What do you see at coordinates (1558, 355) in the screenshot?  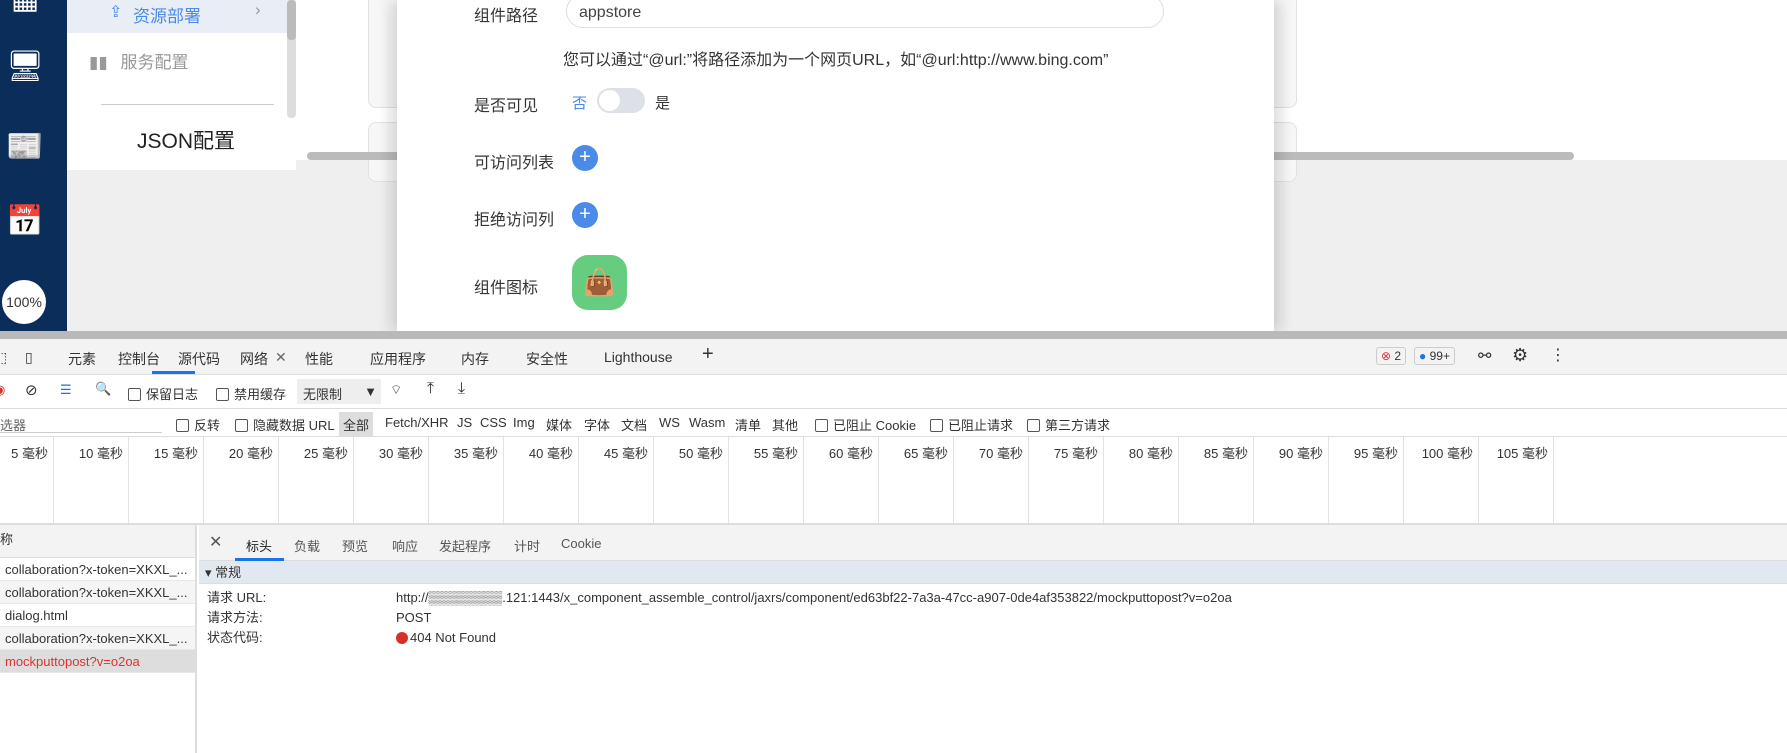 I see `more-icon: ⋮` at bounding box center [1558, 355].